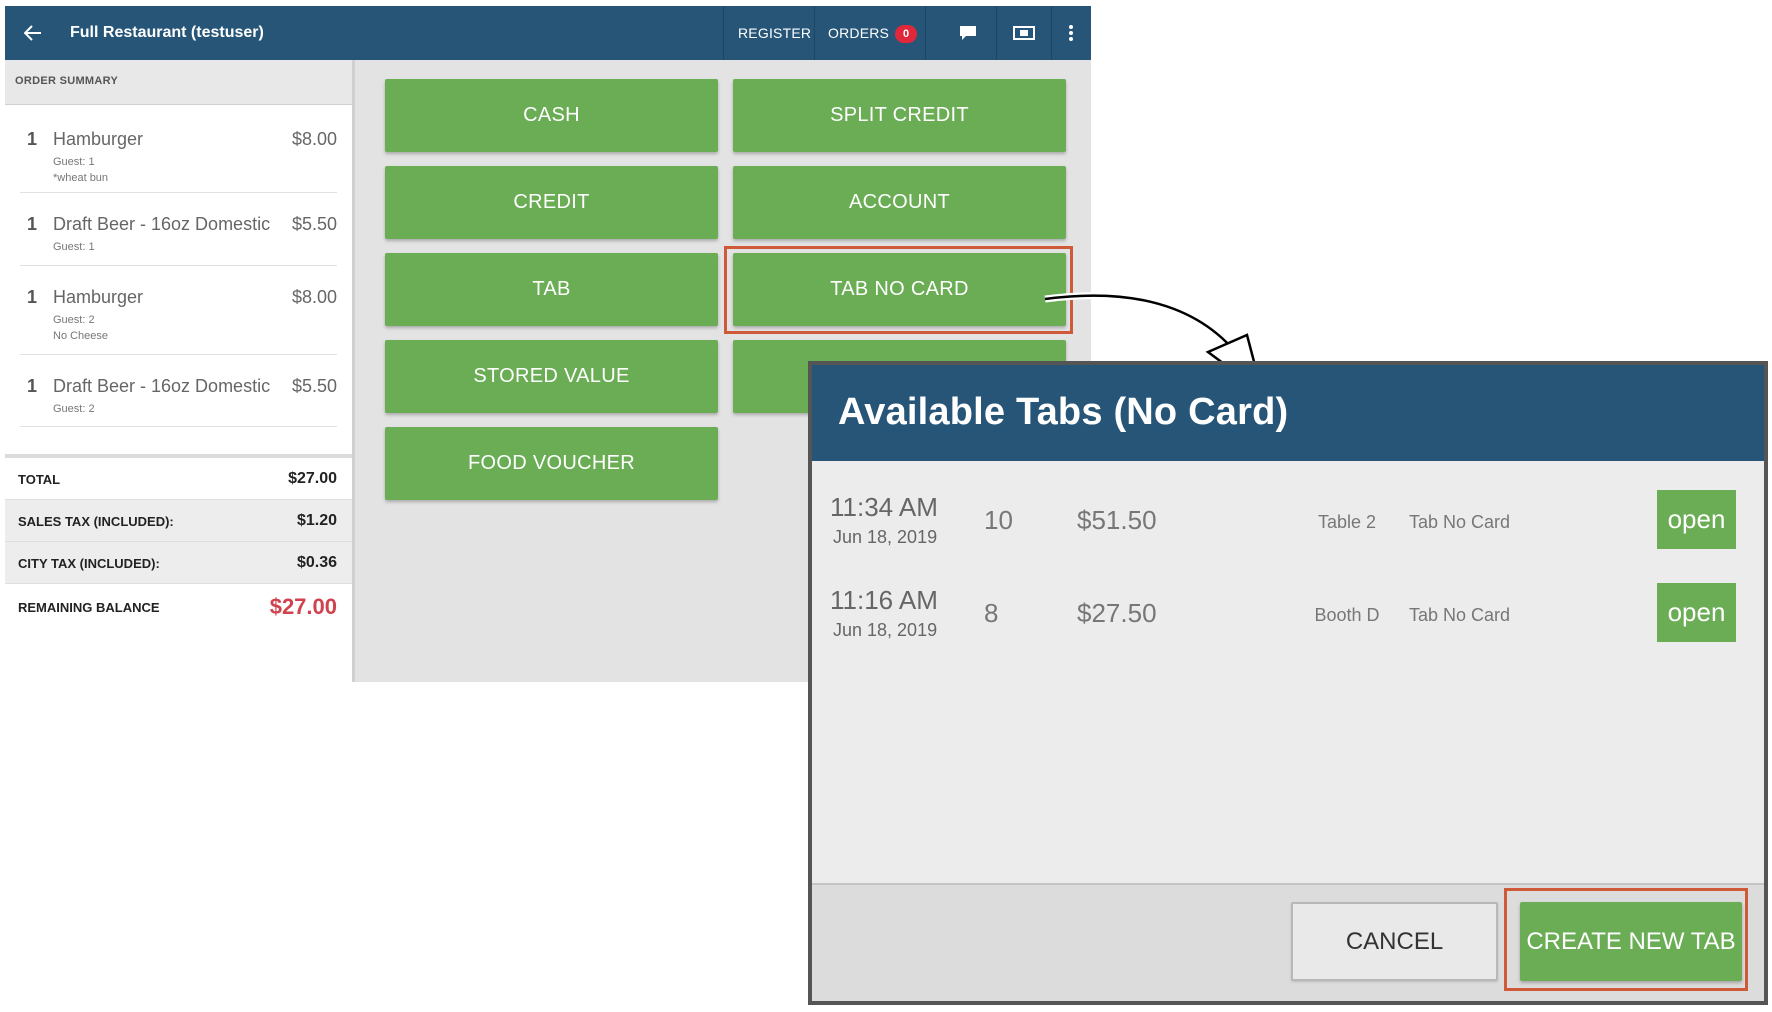 The image size is (1772, 1012). Describe the element at coordinates (316, 520) in the screenshot. I see `sales-tax-value: $1.20` at that location.